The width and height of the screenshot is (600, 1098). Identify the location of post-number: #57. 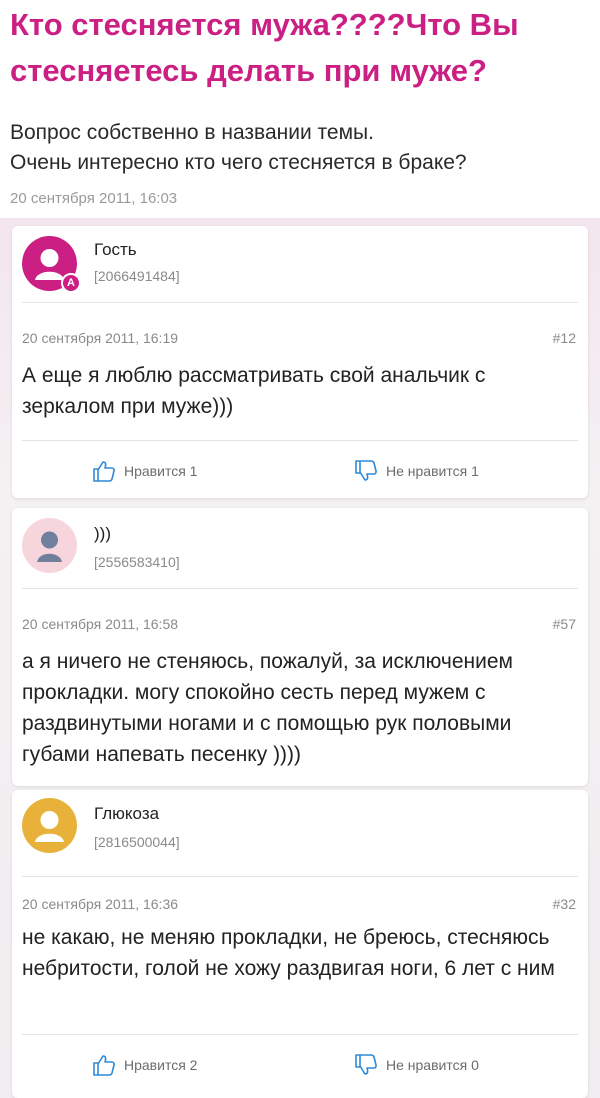
(564, 624).